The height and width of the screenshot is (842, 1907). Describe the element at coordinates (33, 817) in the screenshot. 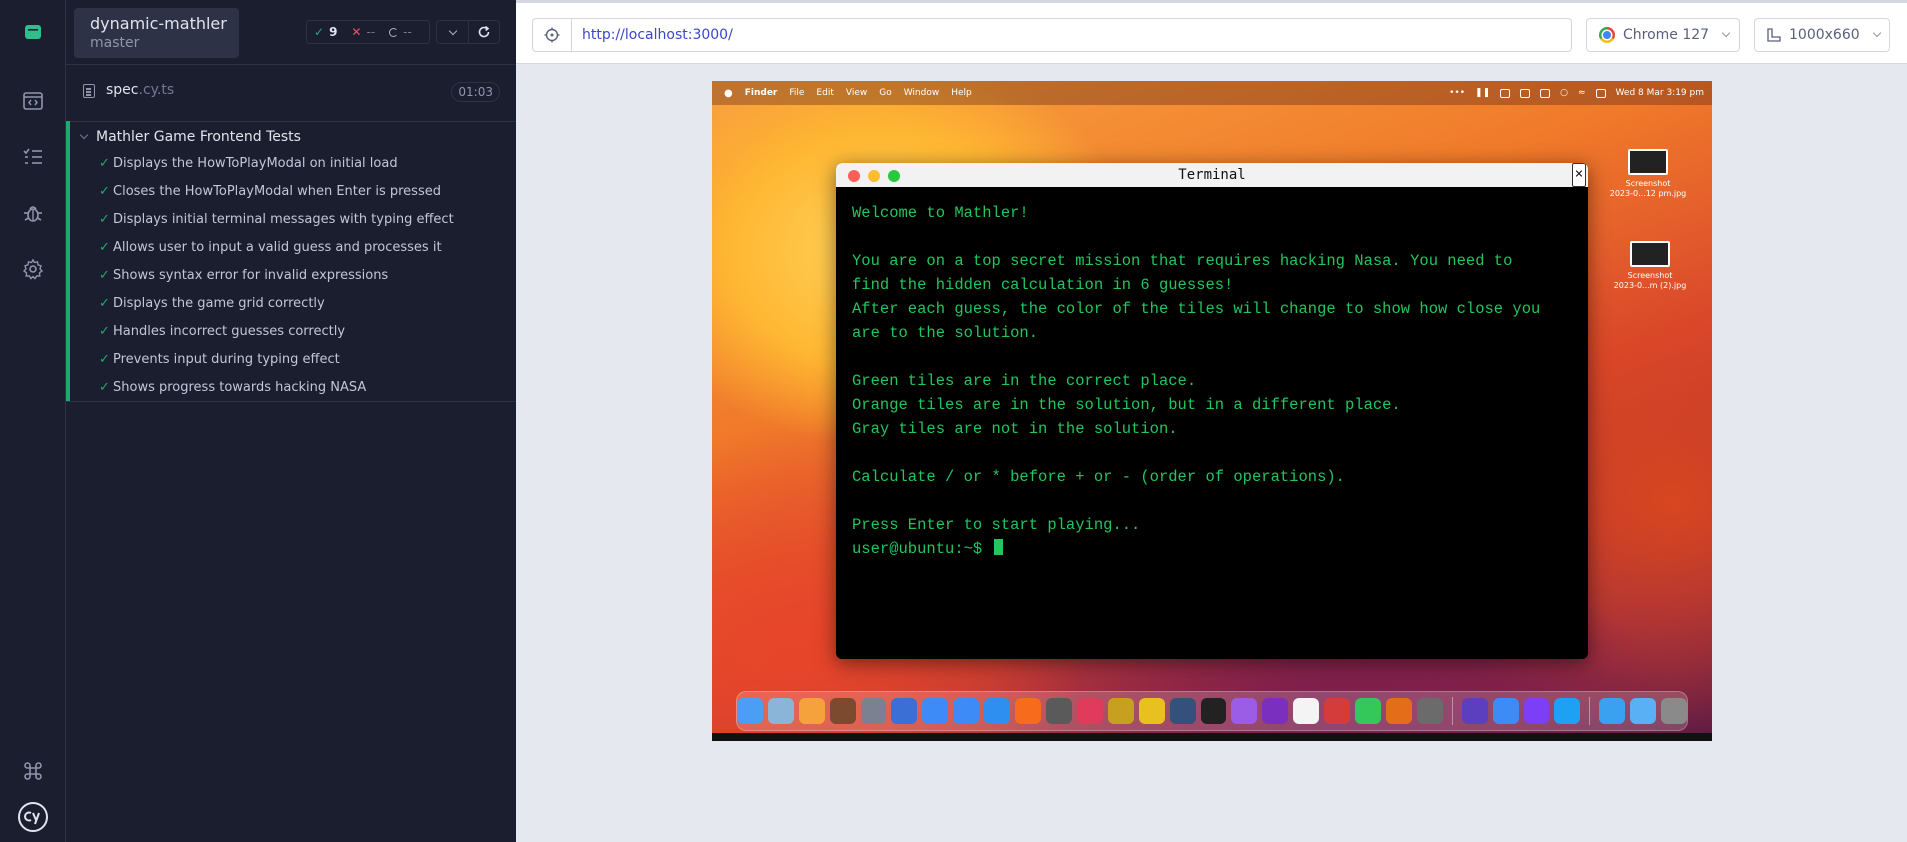

I see `cypress-logo` at that location.